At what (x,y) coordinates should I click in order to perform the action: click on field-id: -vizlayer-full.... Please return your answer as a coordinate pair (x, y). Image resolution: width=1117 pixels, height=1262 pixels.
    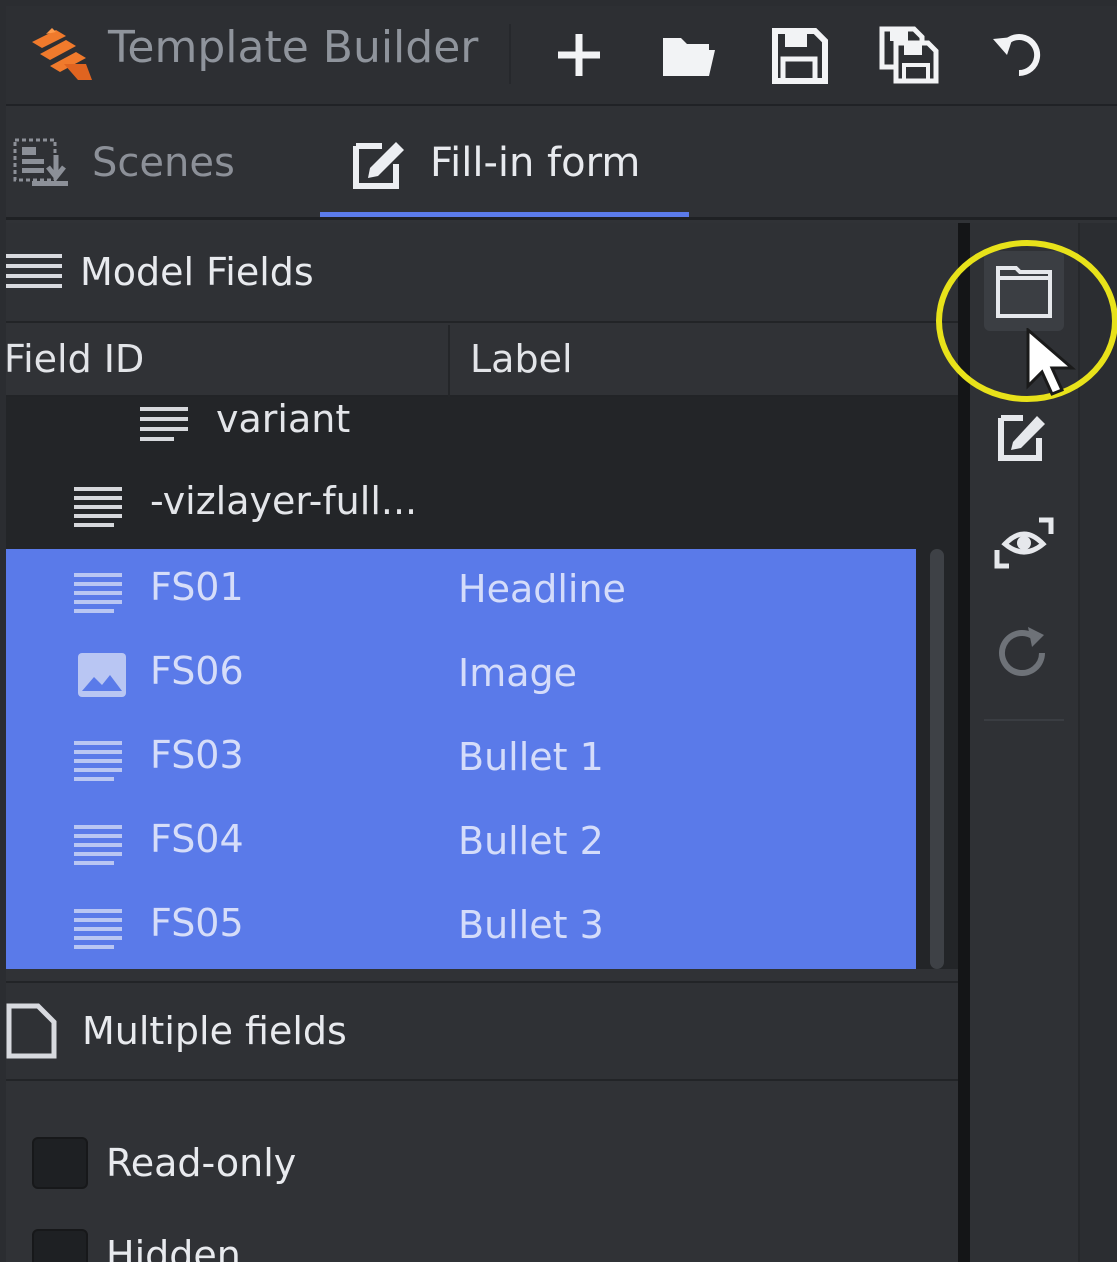
    Looking at the image, I should click on (284, 501).